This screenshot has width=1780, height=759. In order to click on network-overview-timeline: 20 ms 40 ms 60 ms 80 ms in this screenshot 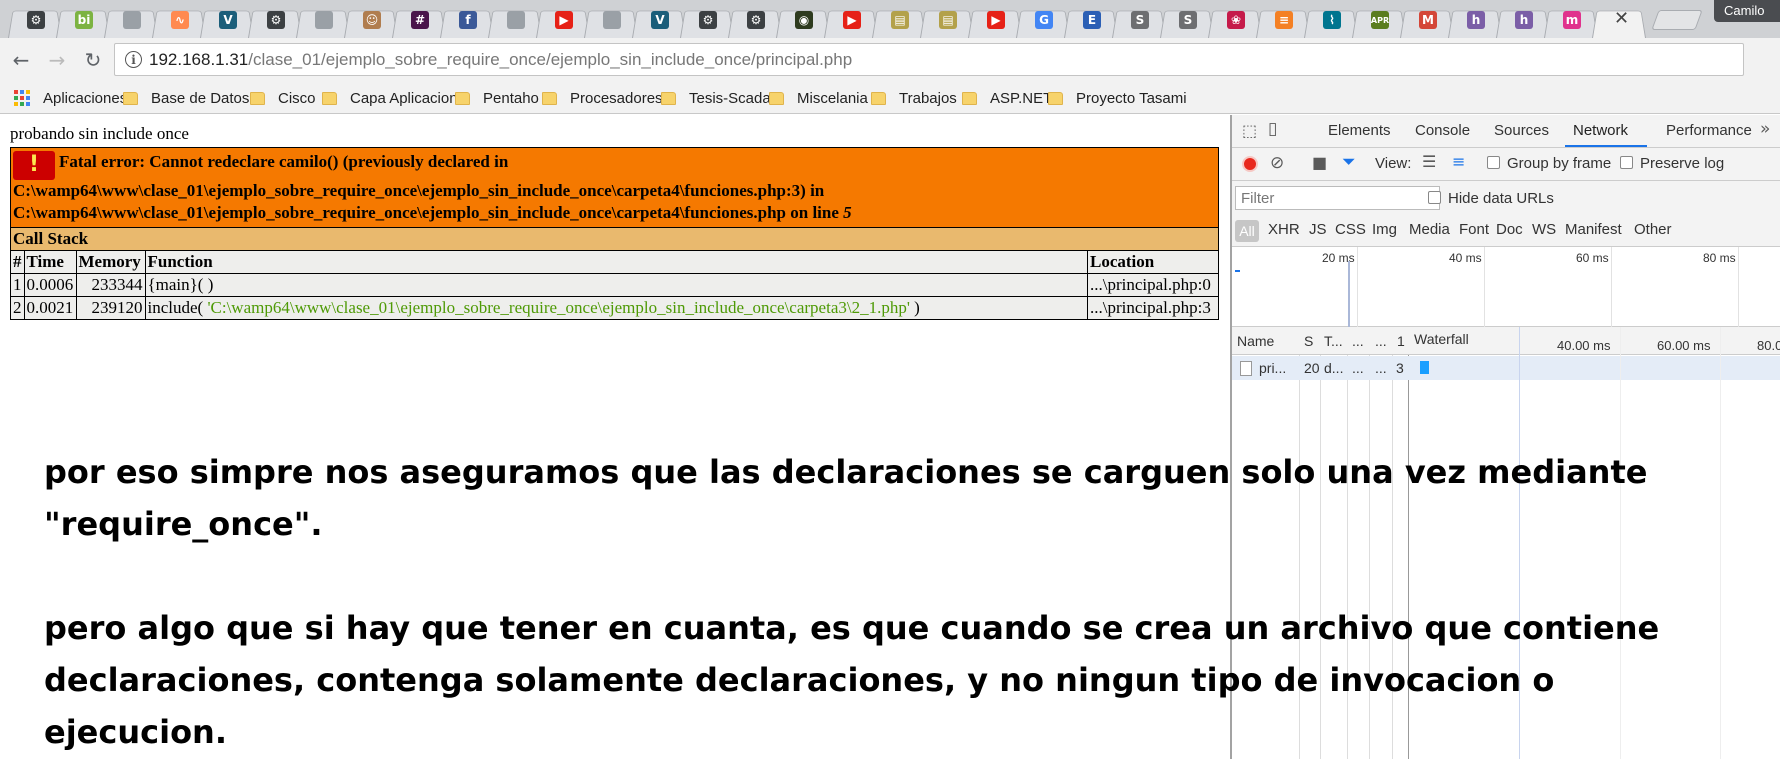, I will do `click(1506, 287)`.